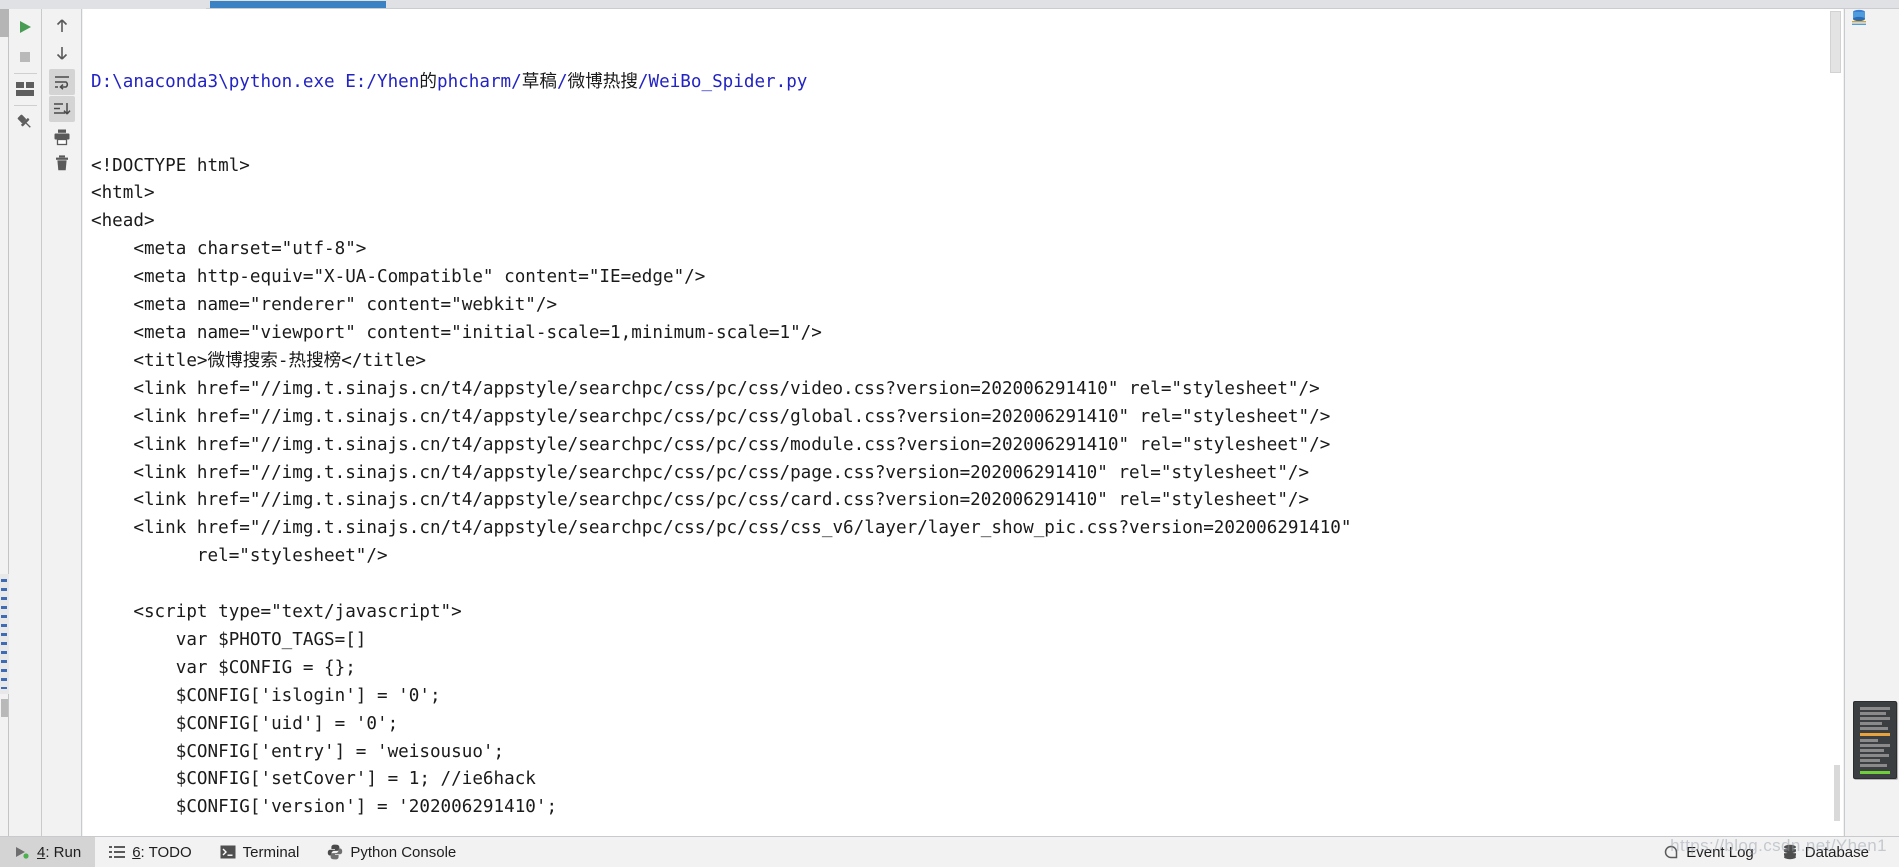  I want to click on right-tool-rail, so click(1871, 422).